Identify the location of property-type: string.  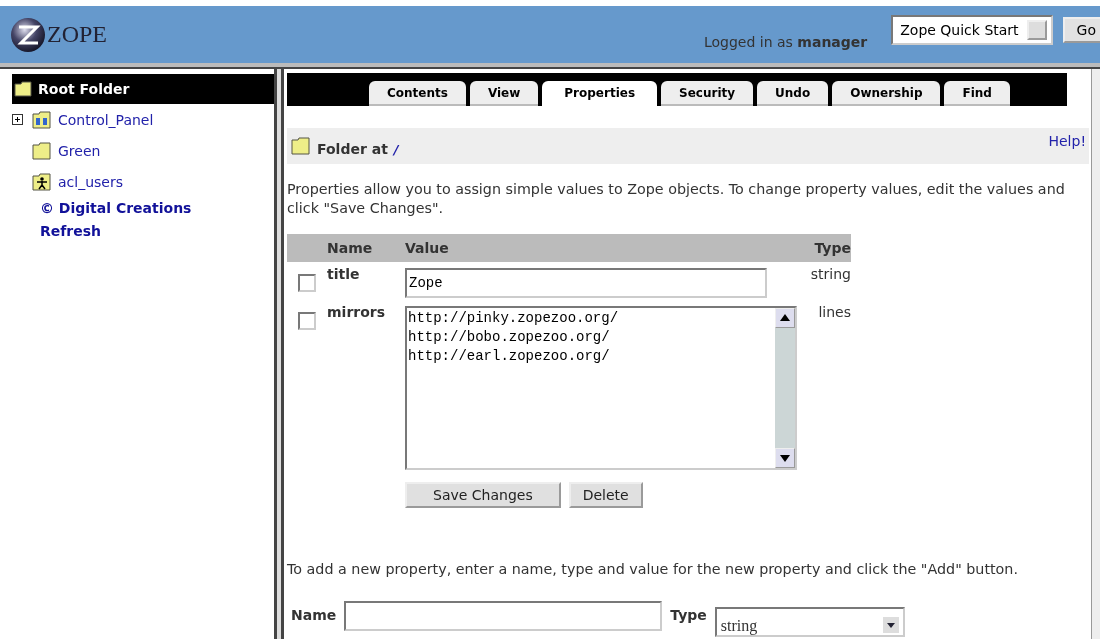
(830, 274).